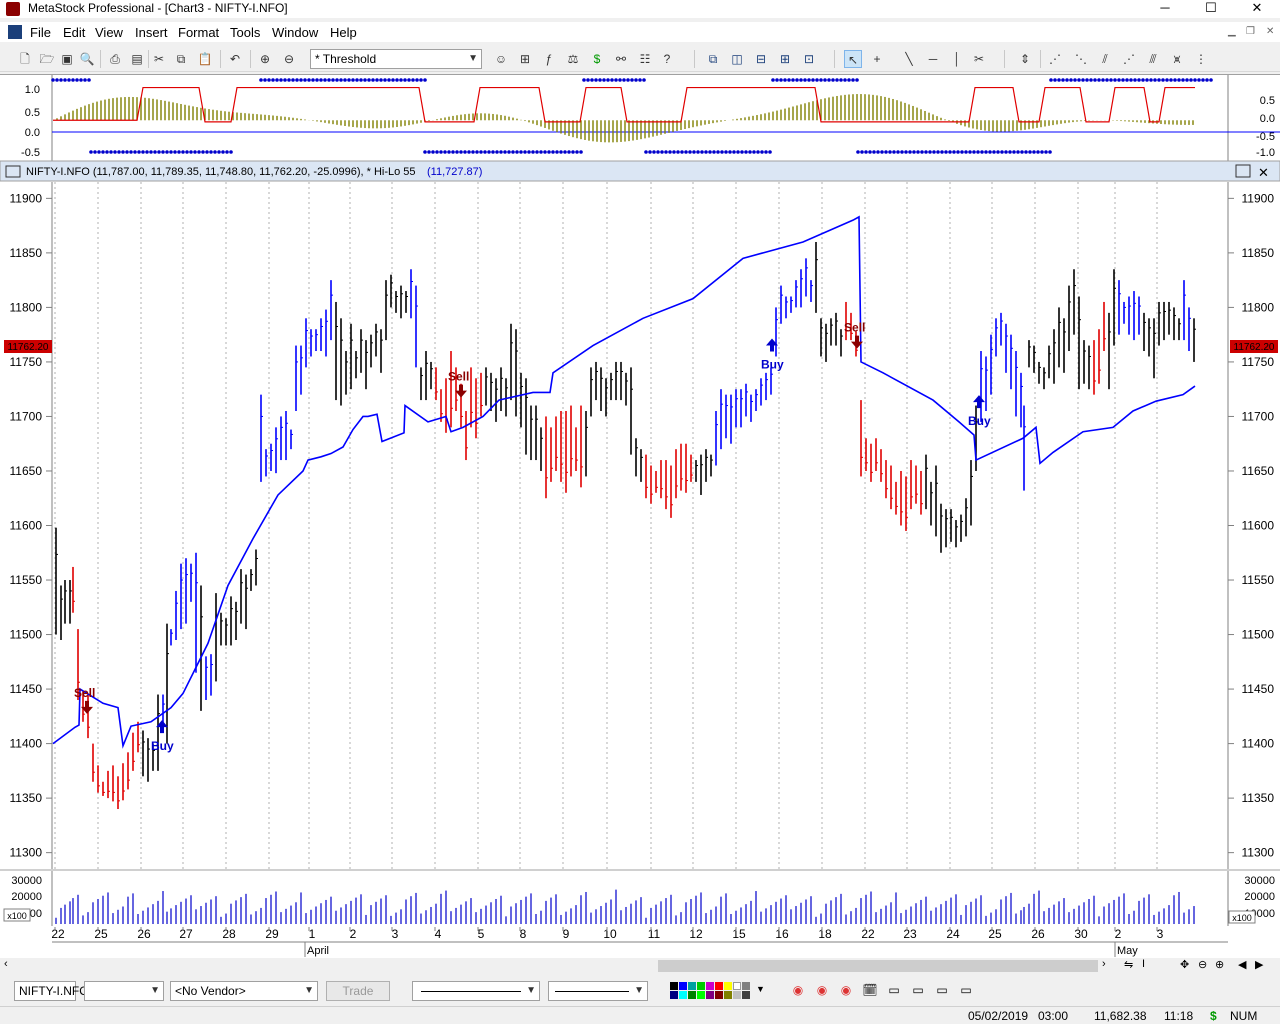  Describe the element at coordinates (1128, 964) in the screenshot. I see `zoom-fit-icon: ⇋` at that location.